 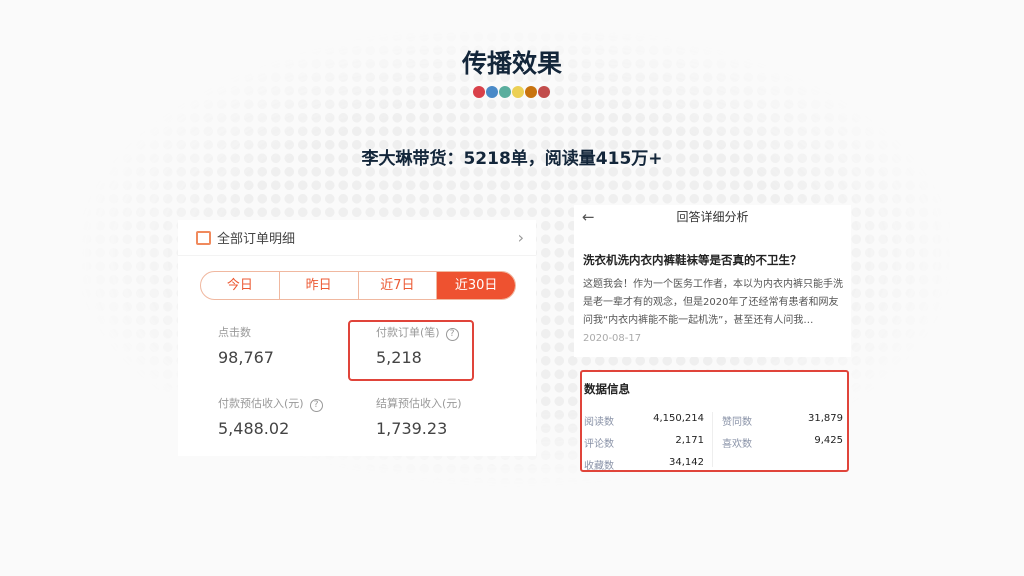 What do you see at coordinates (599, 466) in the screenshot?
I see `stat-label: 收藏数` at bounding box center [599, 466].